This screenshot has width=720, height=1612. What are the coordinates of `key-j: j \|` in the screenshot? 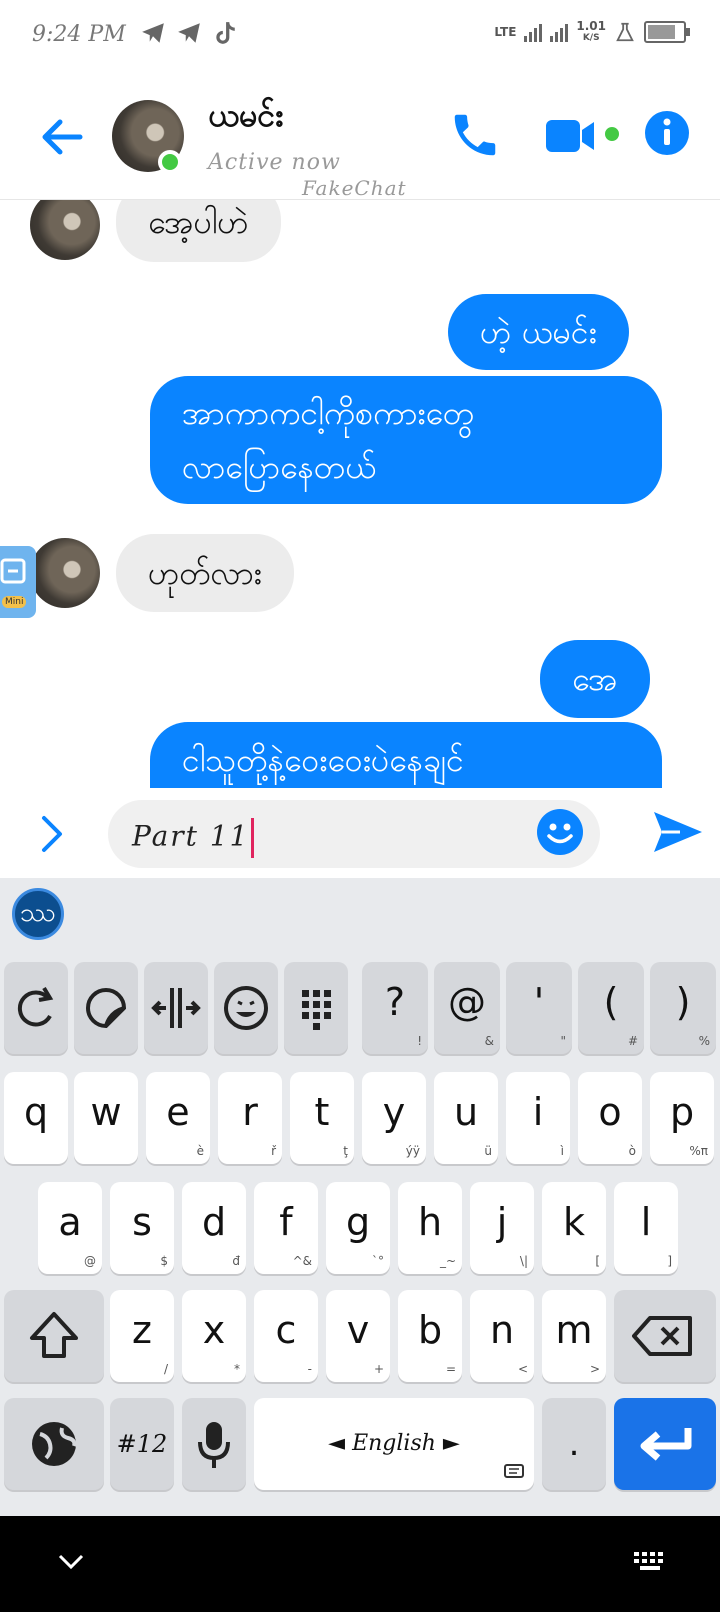 It's located at (502, 1228).